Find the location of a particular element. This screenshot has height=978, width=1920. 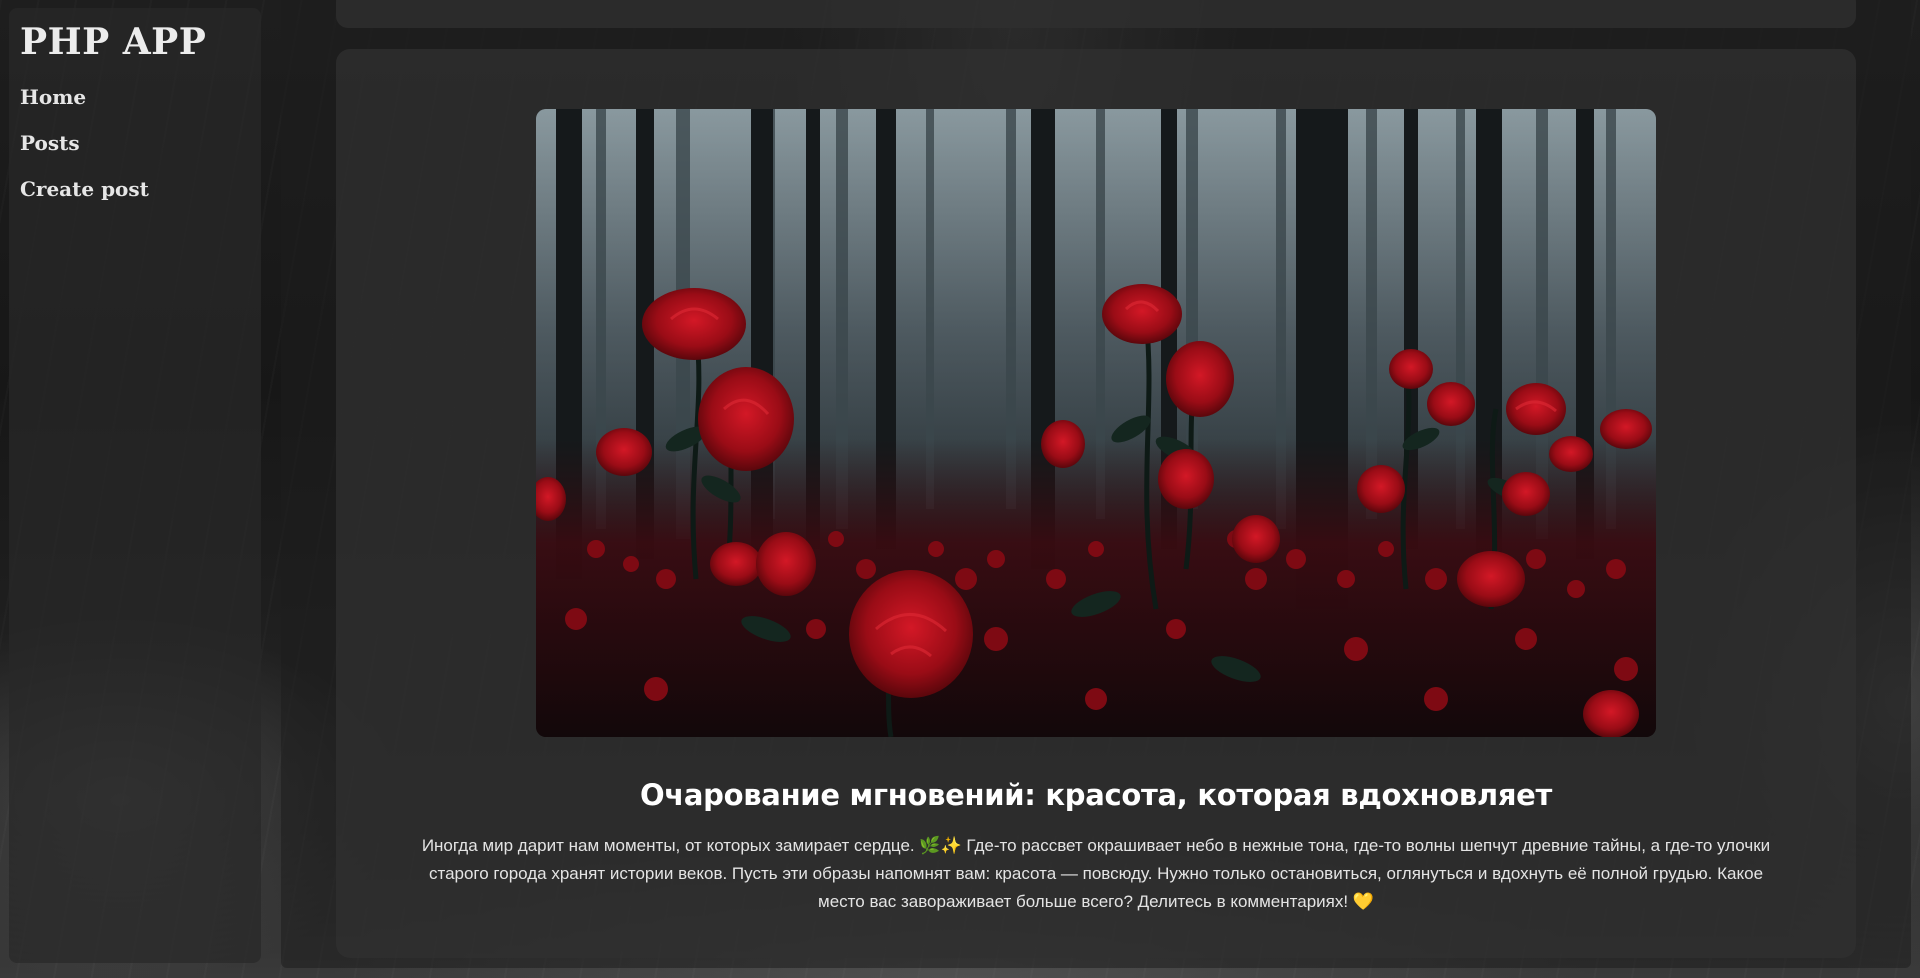

app-brand: PHP APP is located at coordinates (135, 42).